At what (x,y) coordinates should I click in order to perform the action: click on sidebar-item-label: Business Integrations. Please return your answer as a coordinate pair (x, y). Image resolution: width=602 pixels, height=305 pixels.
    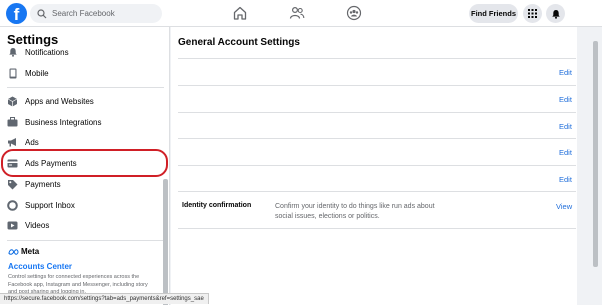
    Looking at the image, I should click on (63, 122).